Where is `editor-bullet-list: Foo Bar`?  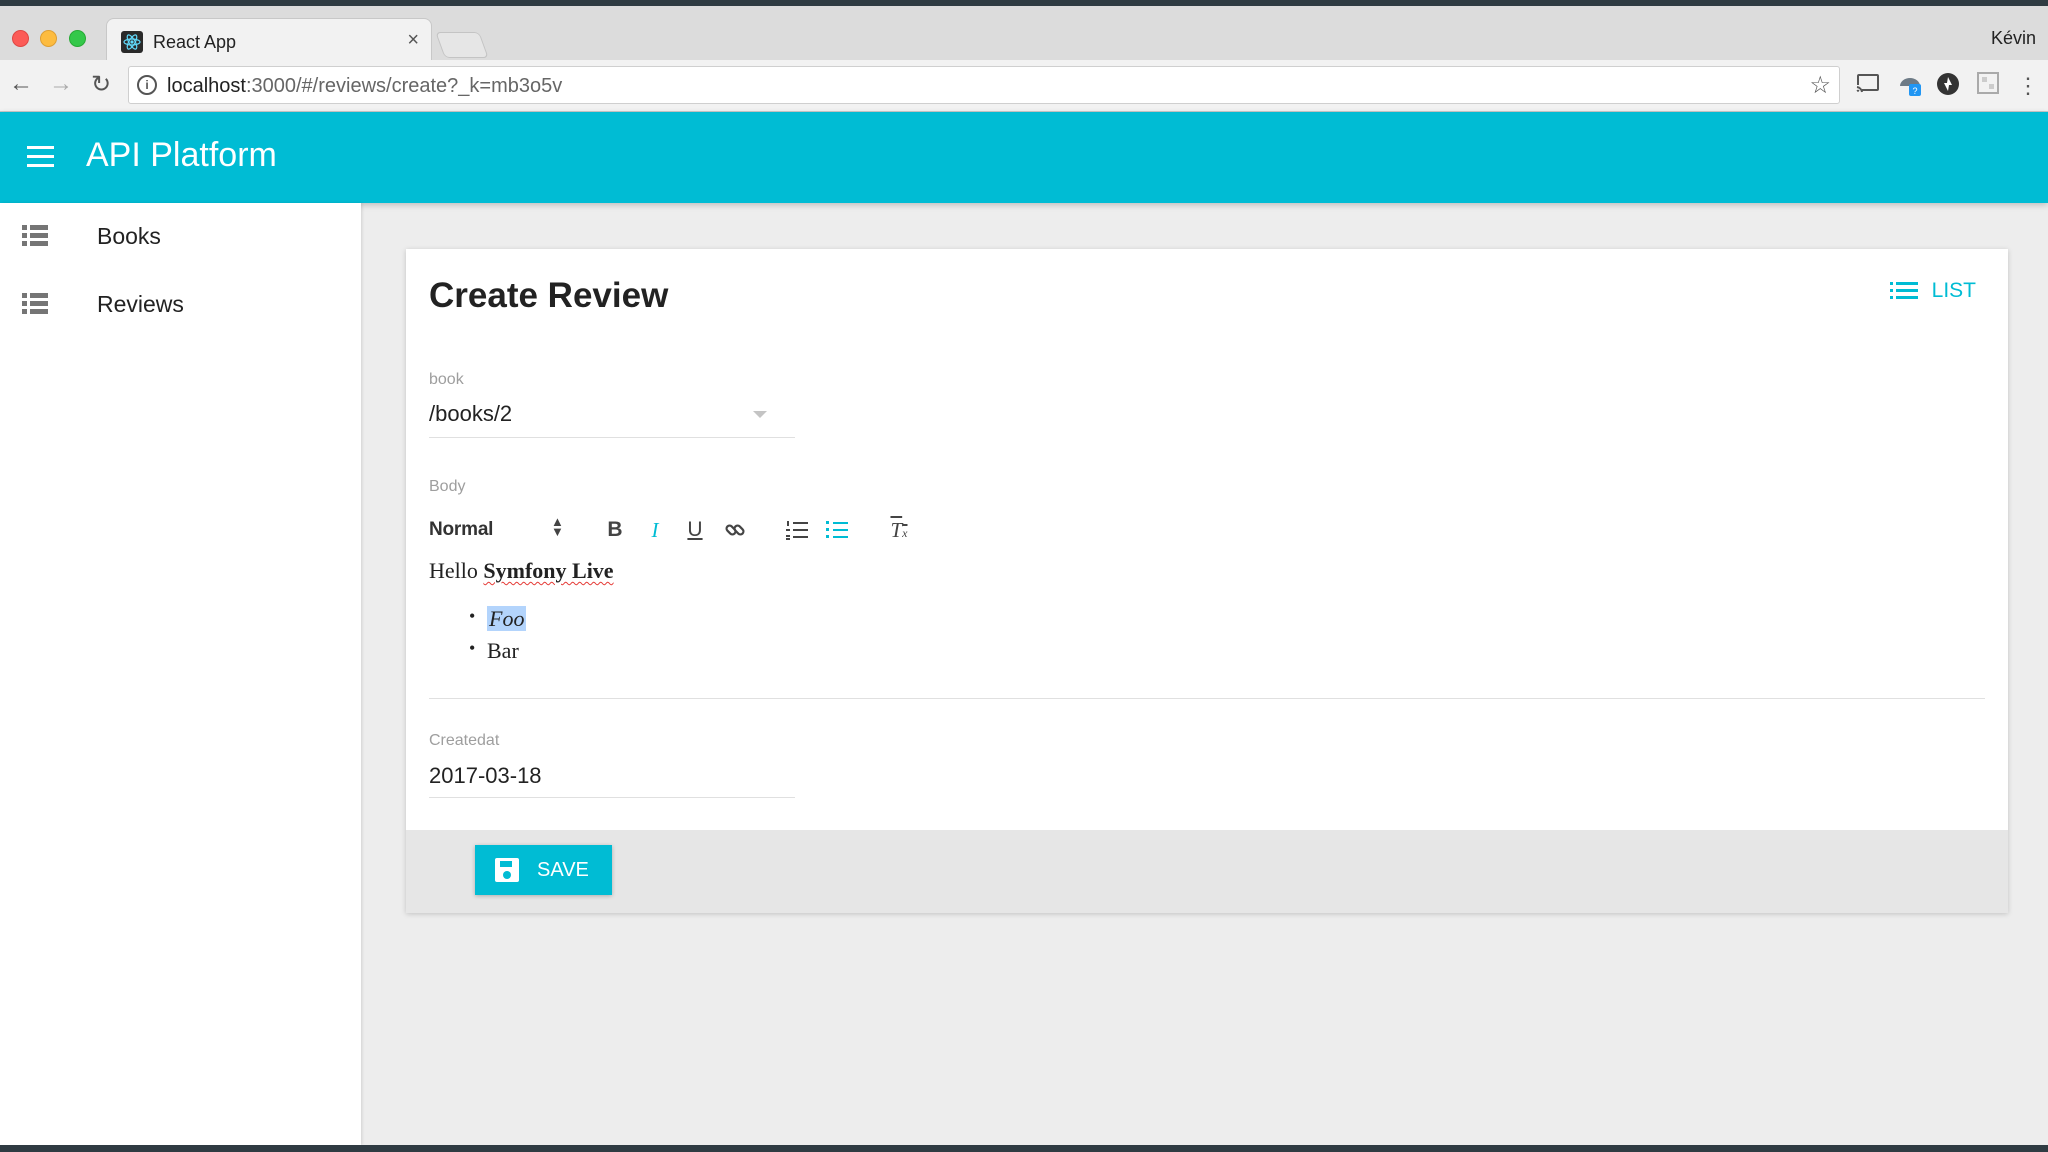 editor-bullet-list: Foo Bar is located at coordinates (1207, 638).